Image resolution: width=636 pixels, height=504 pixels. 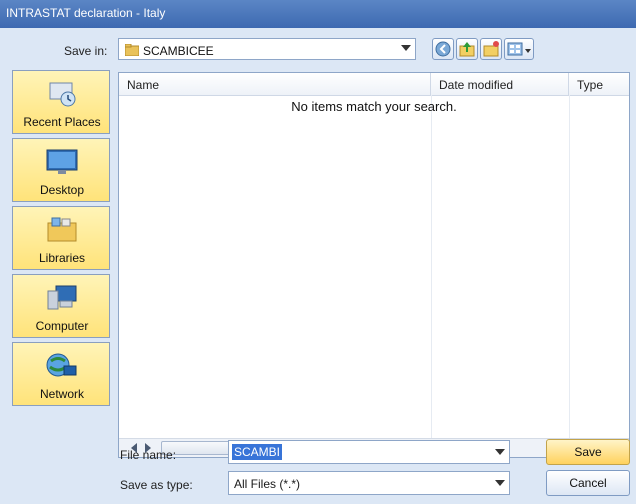 What do you see at coordinates (267, 484) in the screenshot?
I see `save-as-type-value: All Files (*.*)` at bounding box center [267, 484].